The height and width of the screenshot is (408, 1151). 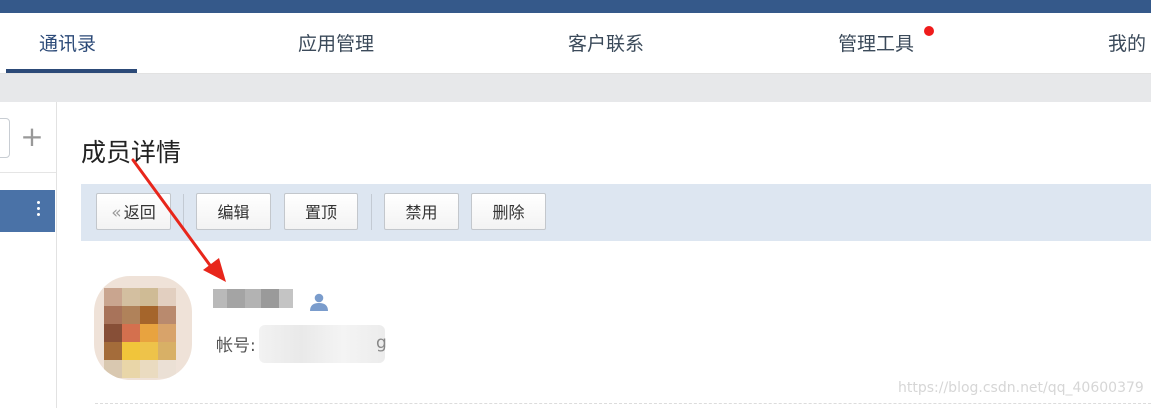 I want to click on notification-dot, so click(x=929, y=31).